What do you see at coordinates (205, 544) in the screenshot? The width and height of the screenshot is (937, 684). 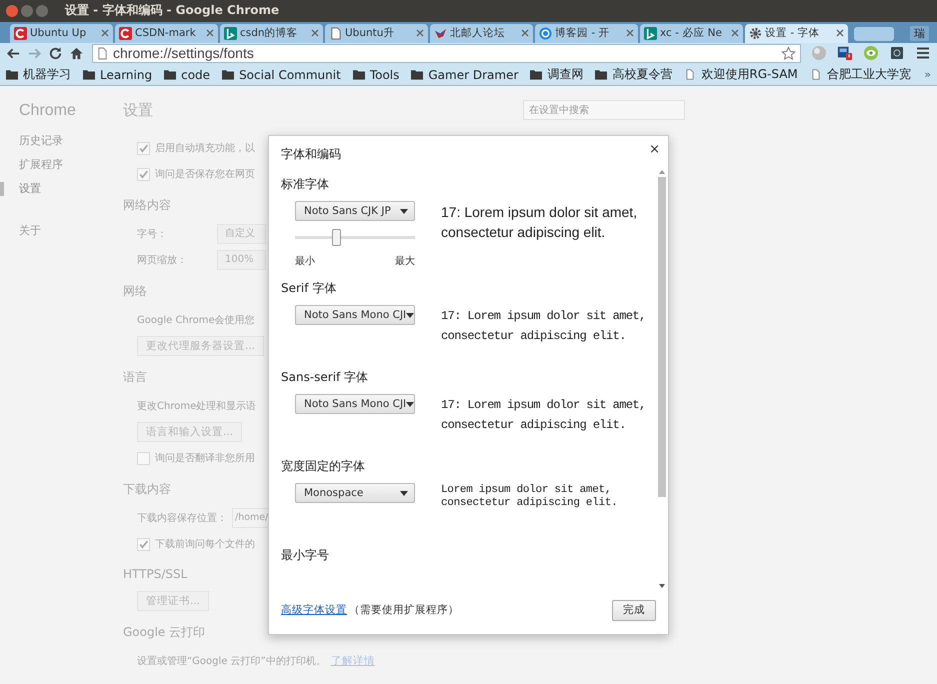 I see `checkbox-label: 下载前询问每个文件的` at bounding box center [205, 544].